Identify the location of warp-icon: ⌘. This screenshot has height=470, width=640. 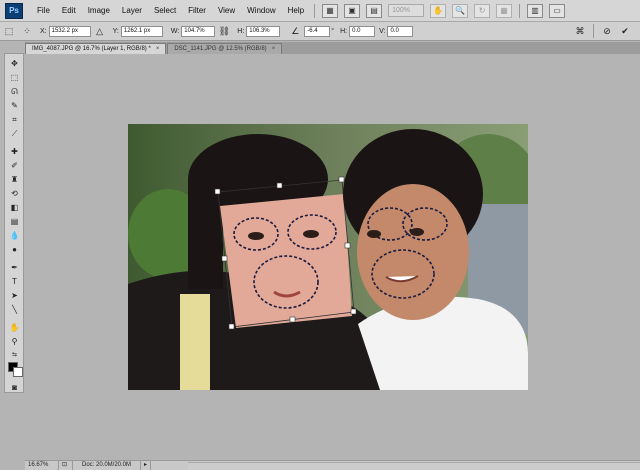
(580, 31).